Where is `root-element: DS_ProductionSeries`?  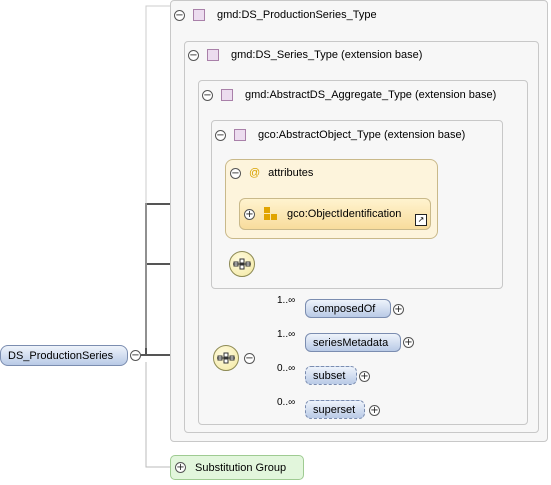
root-element: DS_ProductionSeries is located at coordinates (64, 355).